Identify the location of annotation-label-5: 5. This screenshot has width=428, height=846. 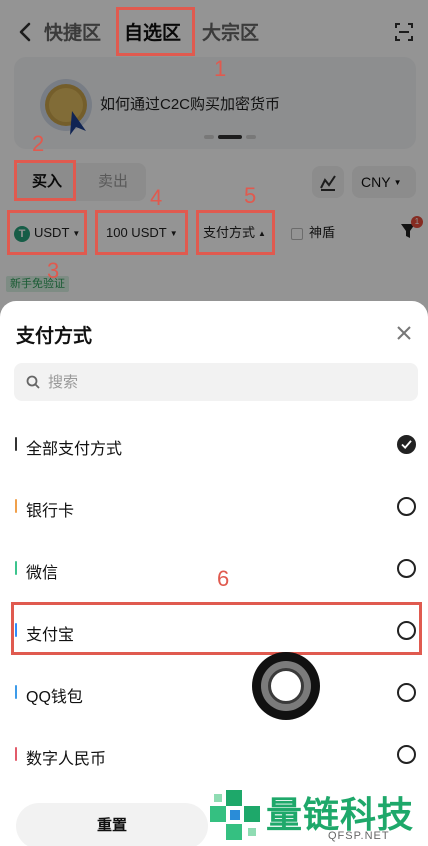
(250, 195).